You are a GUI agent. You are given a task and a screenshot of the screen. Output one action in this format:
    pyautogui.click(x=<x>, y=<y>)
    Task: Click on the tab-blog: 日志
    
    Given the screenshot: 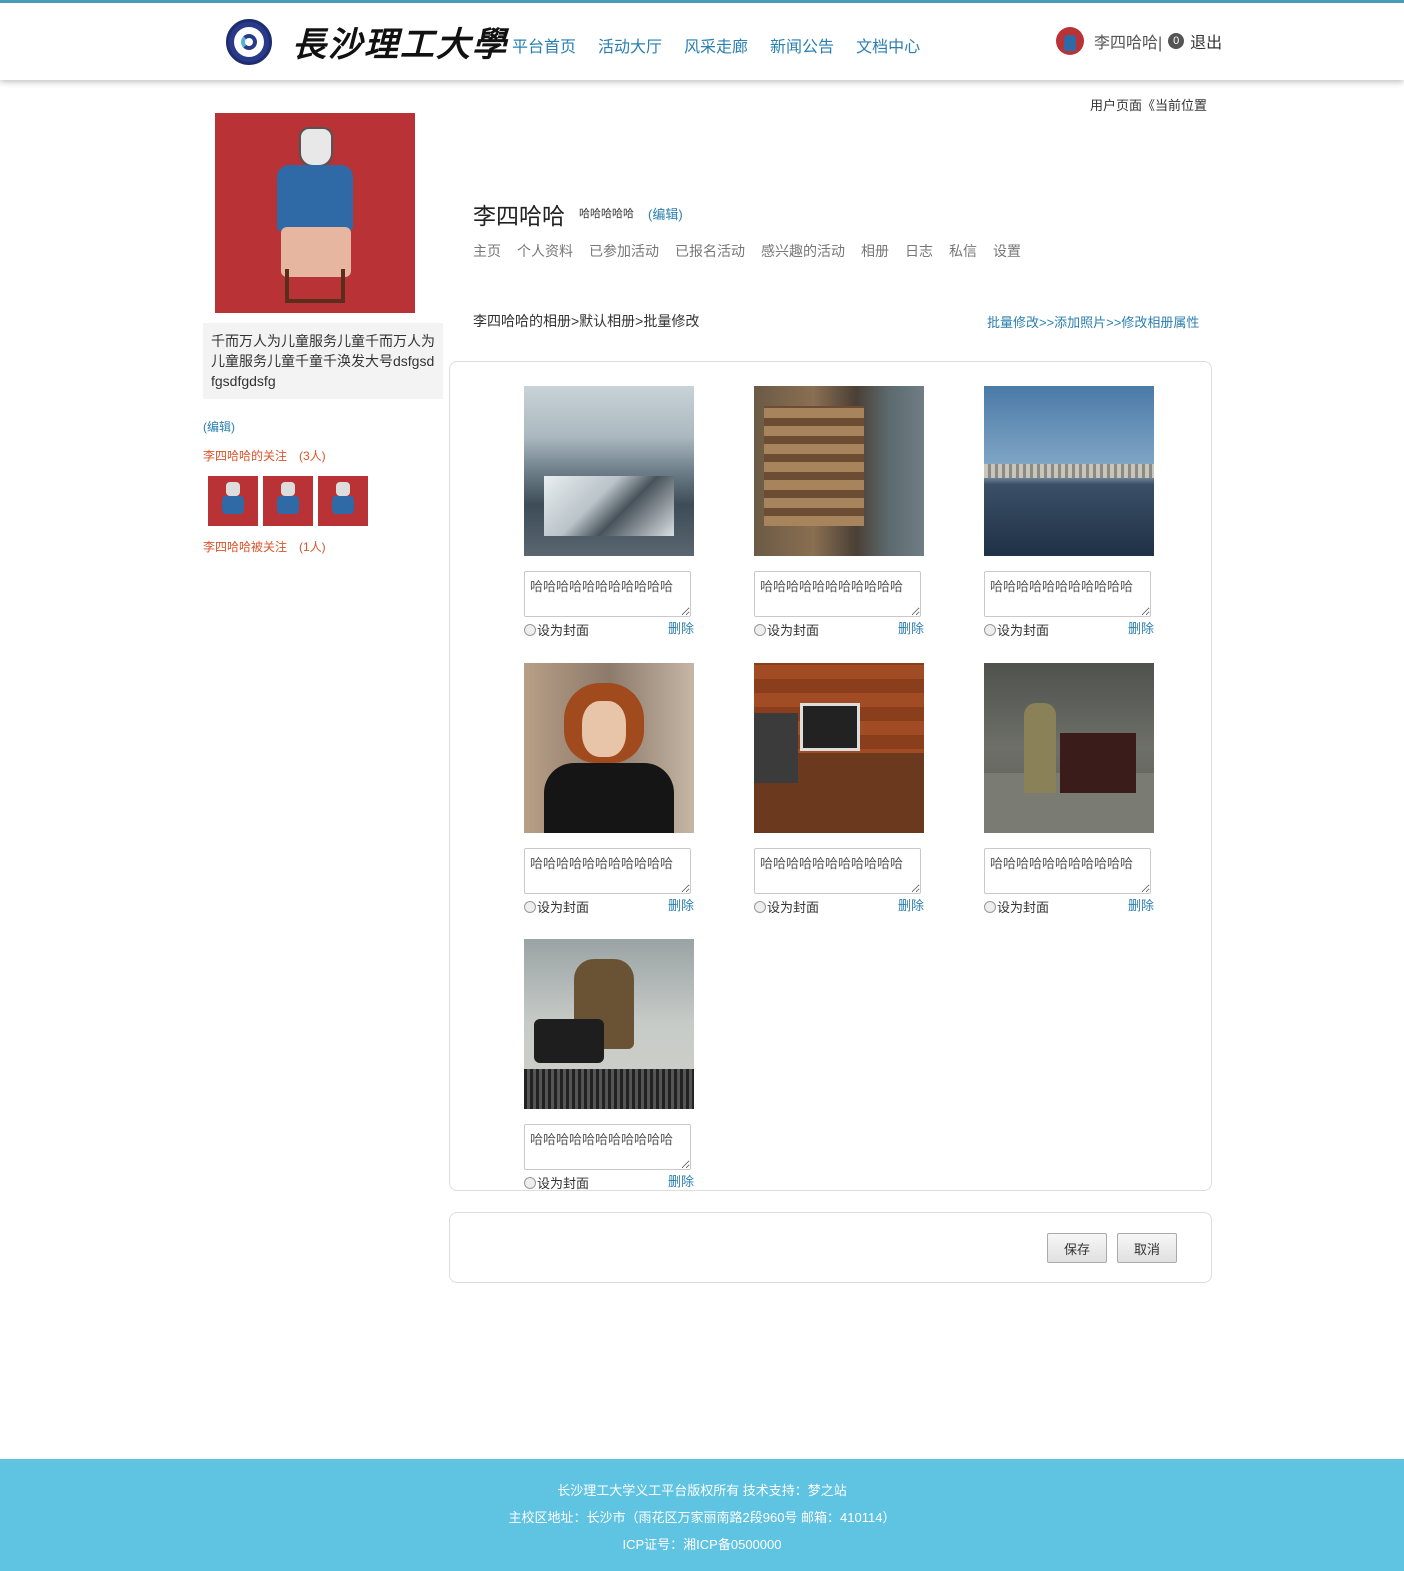 What is the action you would take?
    pyautogui.click(x=919, y=251)
    